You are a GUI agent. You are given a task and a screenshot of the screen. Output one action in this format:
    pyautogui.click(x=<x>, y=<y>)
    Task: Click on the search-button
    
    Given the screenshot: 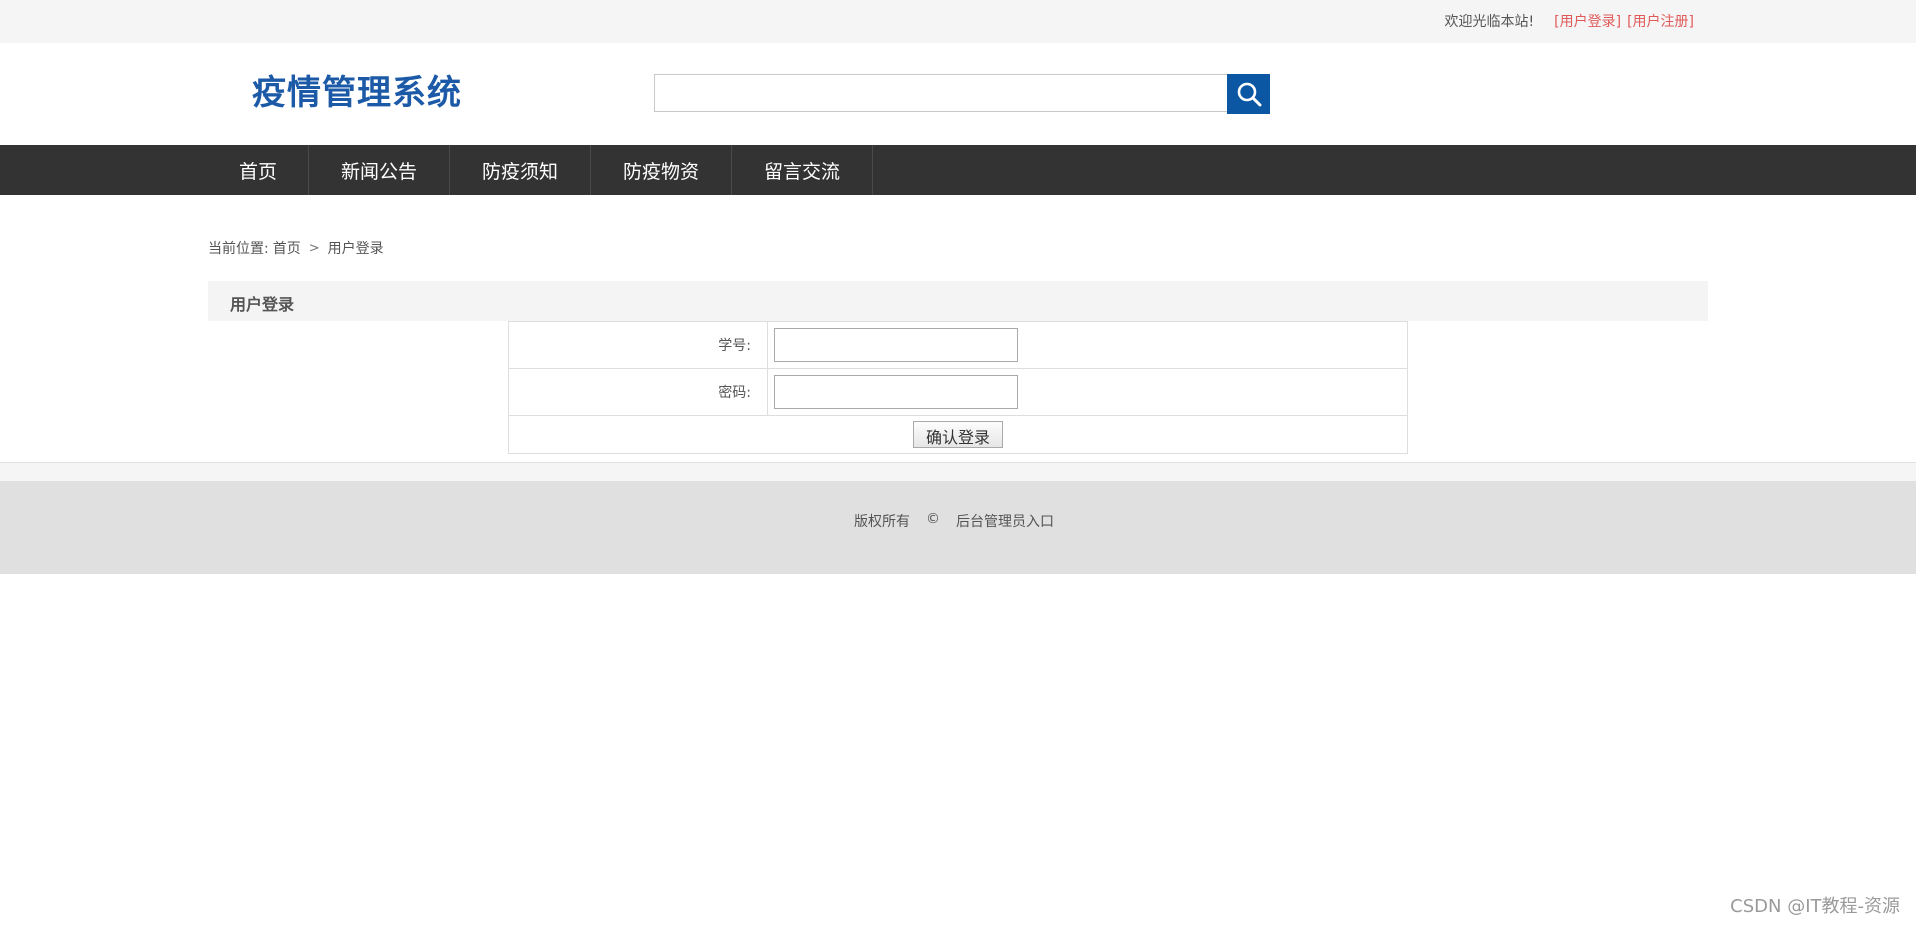 What is the action you would take?
    pyautogui.click(x=1248, y=94)
    